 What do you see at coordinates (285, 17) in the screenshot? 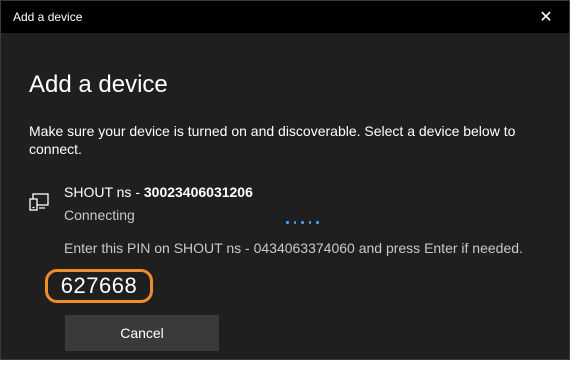
I see `title-bar: Add a device ✕` at bounding box center [285, 17].